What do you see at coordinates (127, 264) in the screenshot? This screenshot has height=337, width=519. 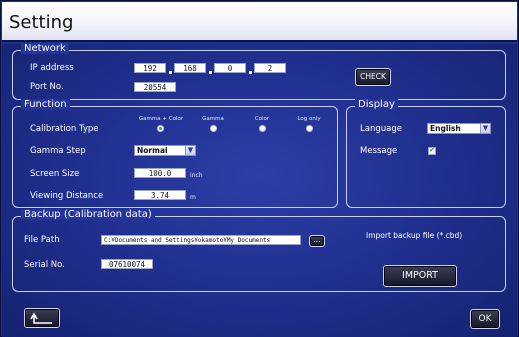 I see `serial-no-field: 07610074` at bounding box center [127, 264].